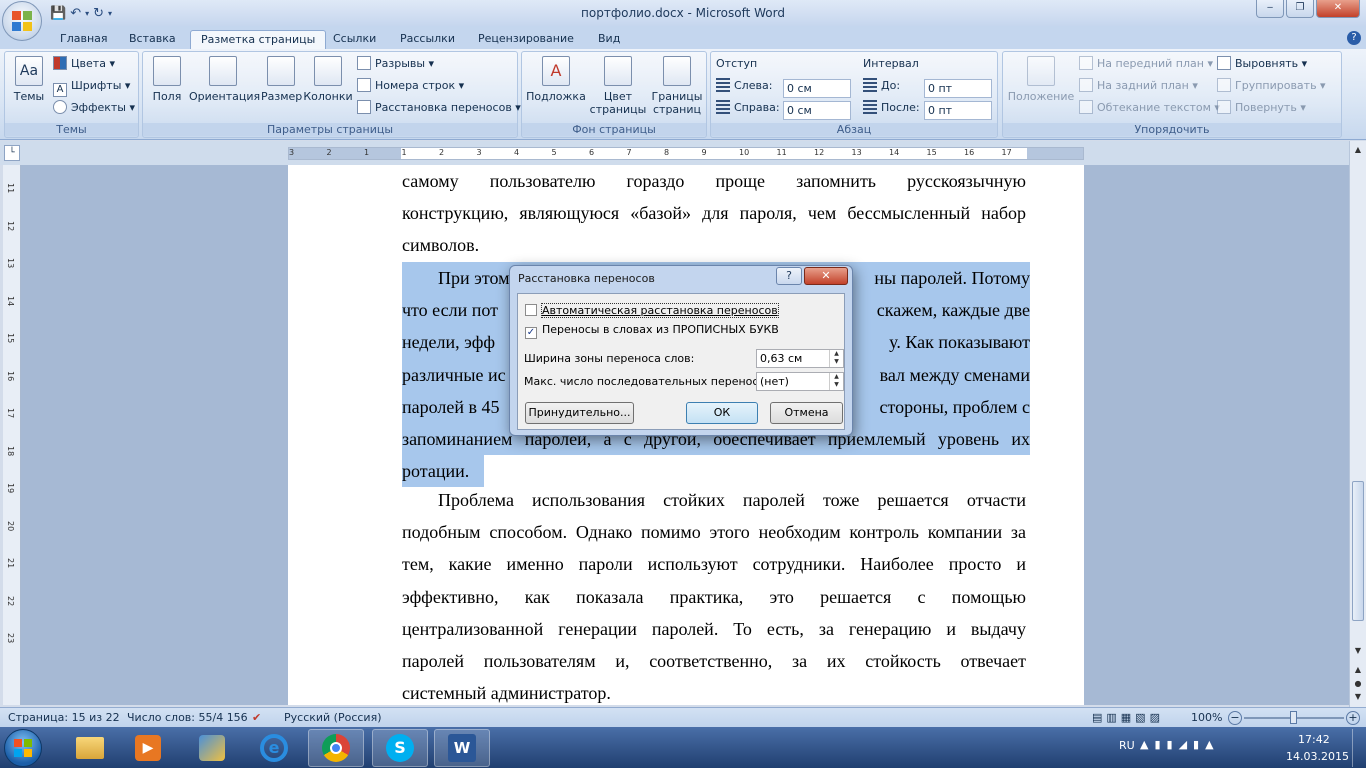 The image size is (1366, 768). I want to click on tab-references: Ссылки, so click(354, 40).